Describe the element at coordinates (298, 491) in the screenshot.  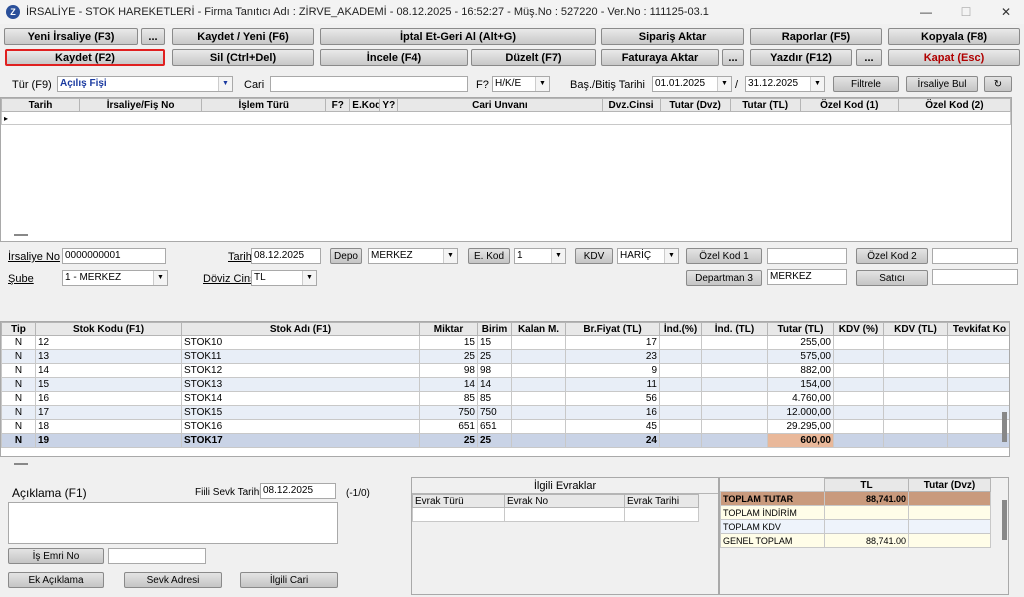
I see `fiili-sevk-input: 08.12.2025` at that location.